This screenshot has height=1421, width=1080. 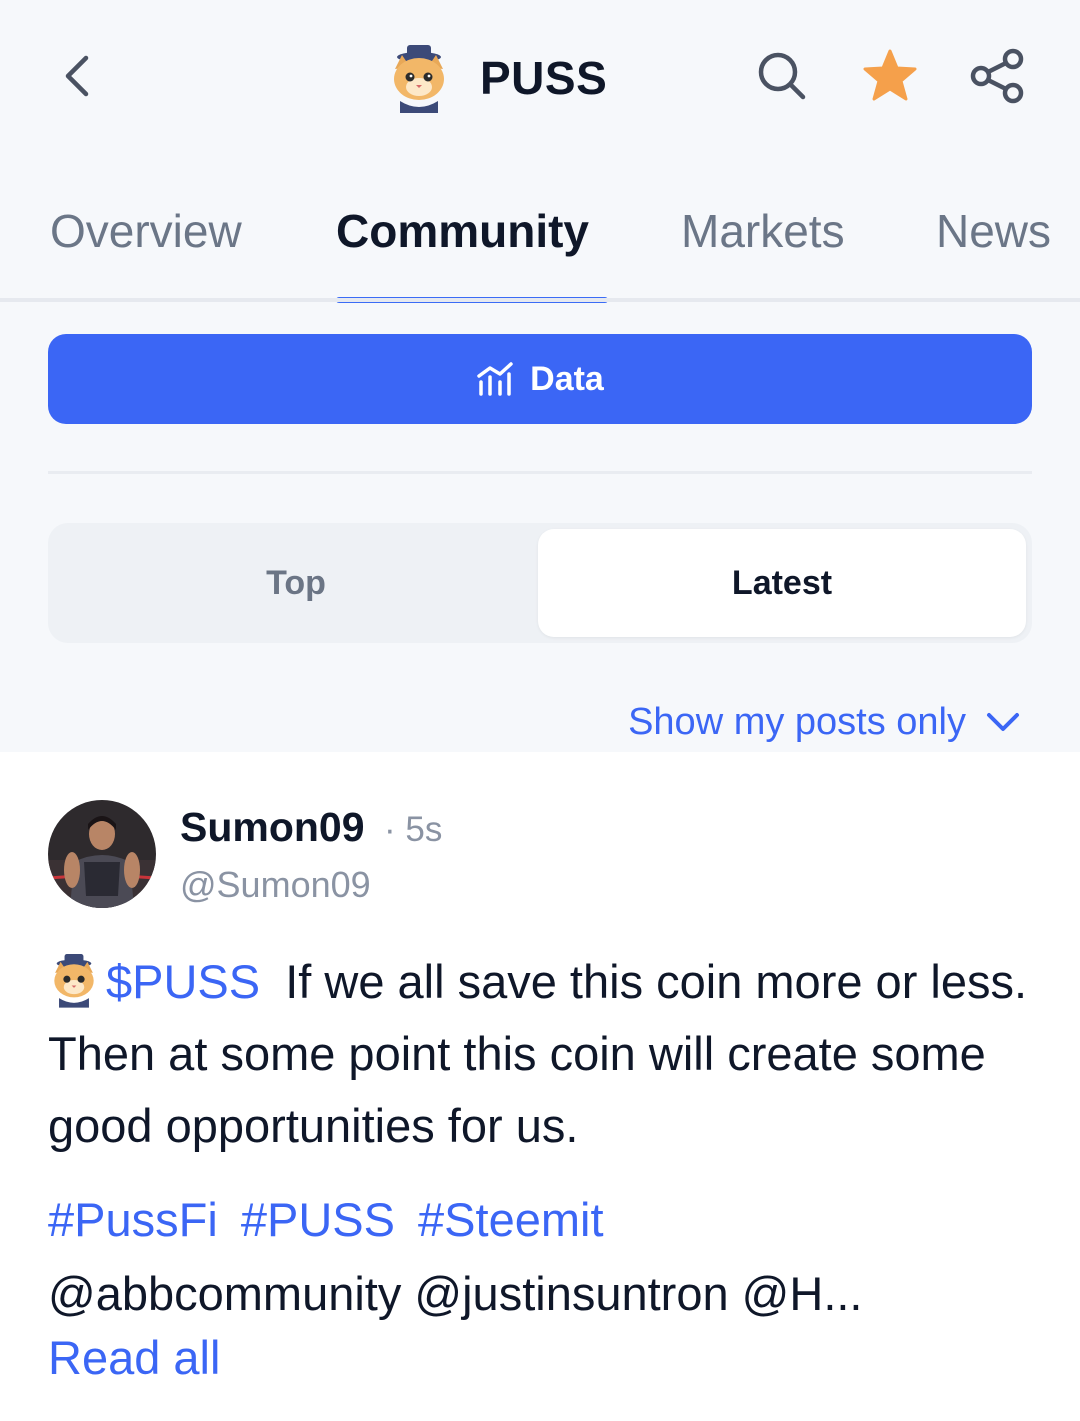 I want to click on share-icon, so click(x=997, y=76).